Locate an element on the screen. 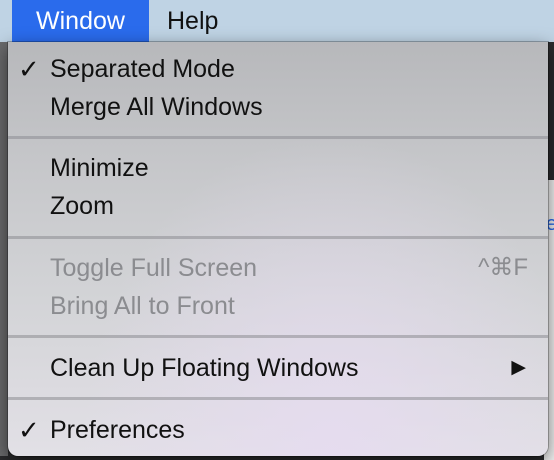  menu-item-minimize: Minimize is located at coordinates (278, 168).